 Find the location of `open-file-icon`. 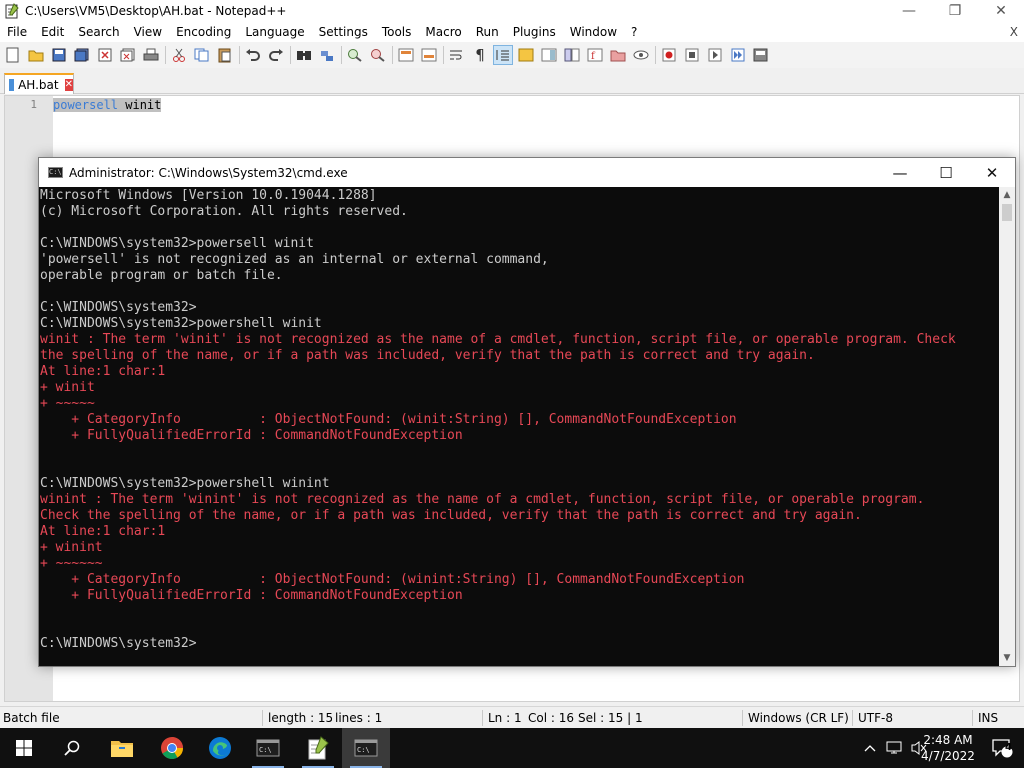

open-file-icon is located at coordinates (36, 55).